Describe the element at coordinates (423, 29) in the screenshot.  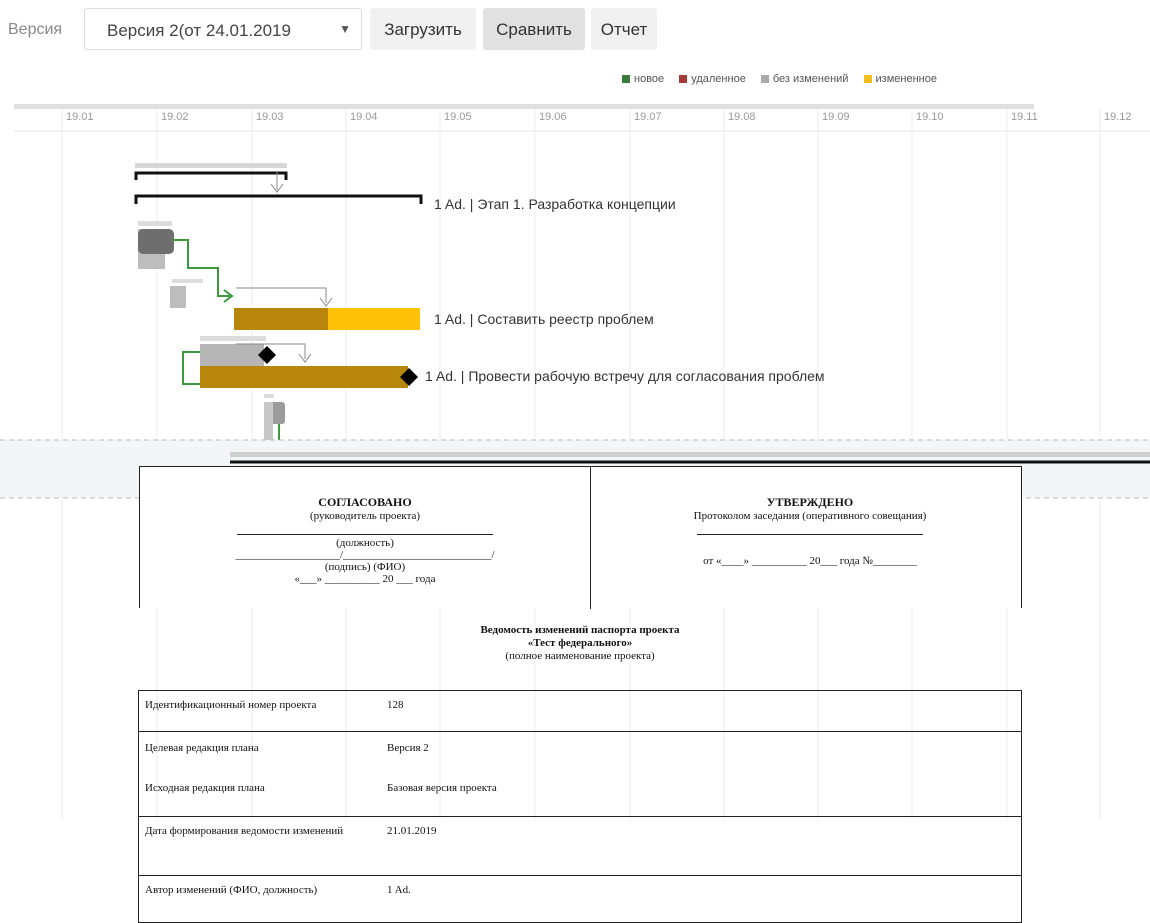
I see `load-button: Загрузить` at that location.